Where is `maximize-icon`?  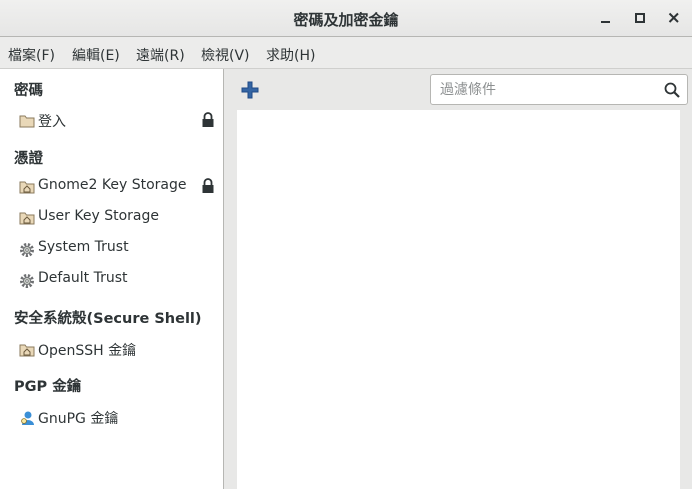
maximize-icon is located at coordinates (640, 18).